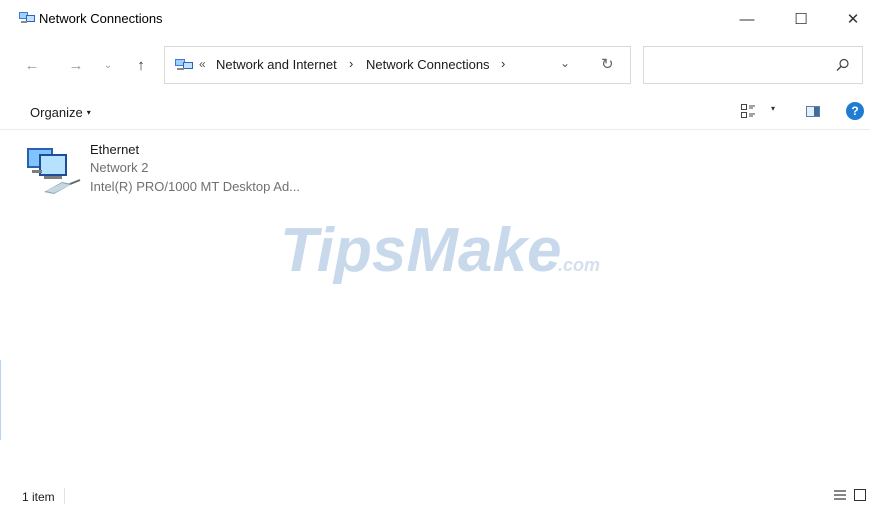  I want to click on breadcrumb-network-and-internet: Network and Internet, so click(276, 64).